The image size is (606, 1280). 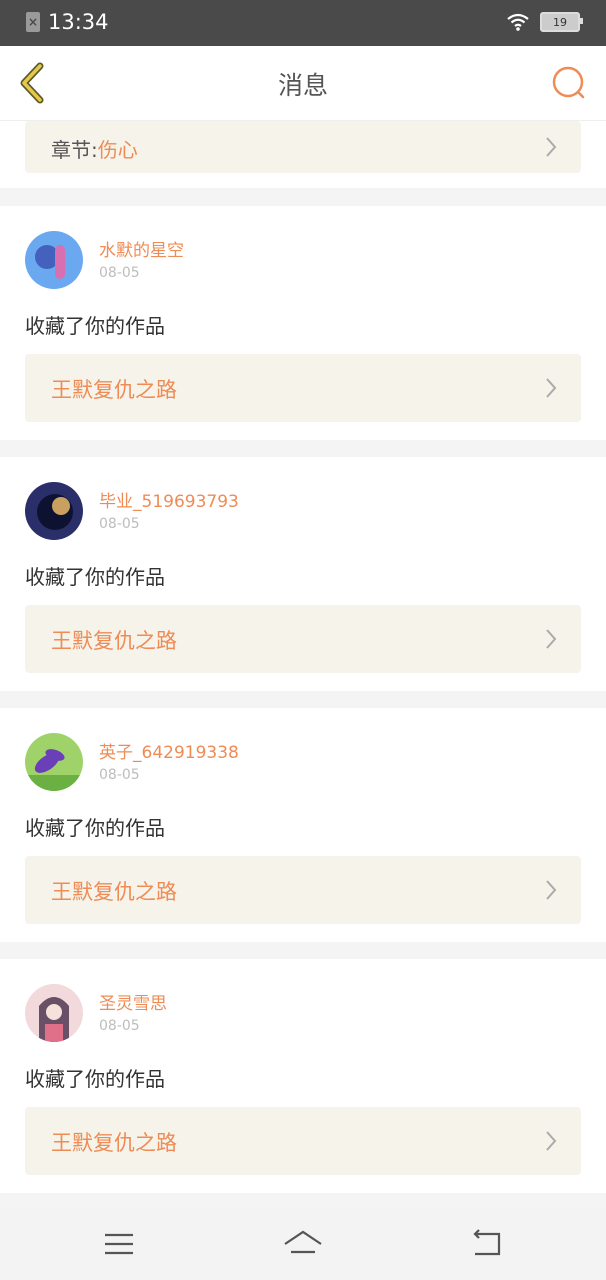 I want to click on sim-icon: ×, so click(x=33, y=22).